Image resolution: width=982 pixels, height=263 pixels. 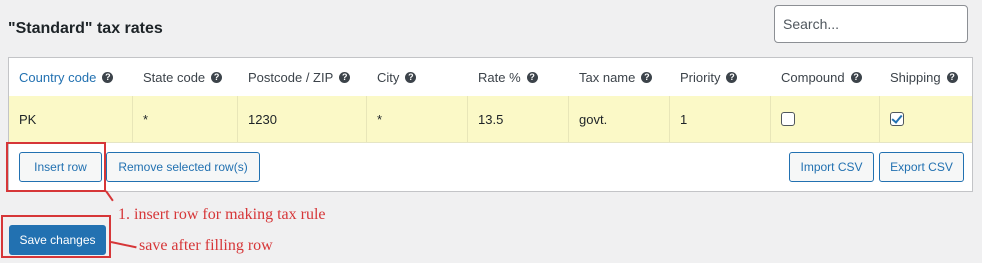 What do you see at coordinates (222, 214) in the screenshot?
I see `insert-row-annotation: 1. insert row for making tax rule` at bounding box center [222, 214].